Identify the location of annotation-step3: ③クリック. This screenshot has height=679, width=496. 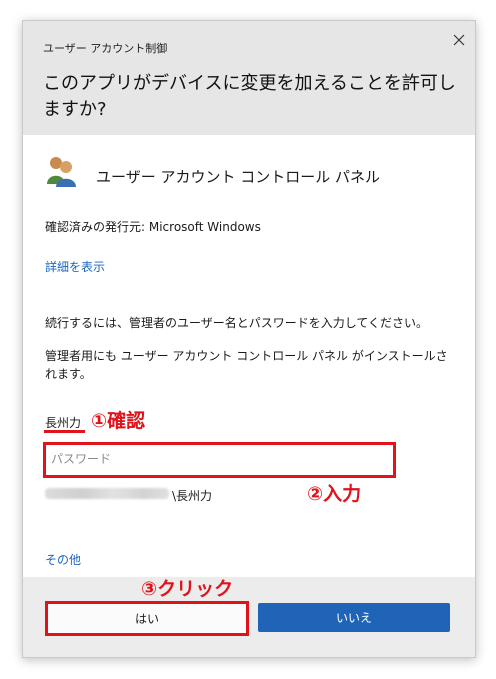
(187, 589).